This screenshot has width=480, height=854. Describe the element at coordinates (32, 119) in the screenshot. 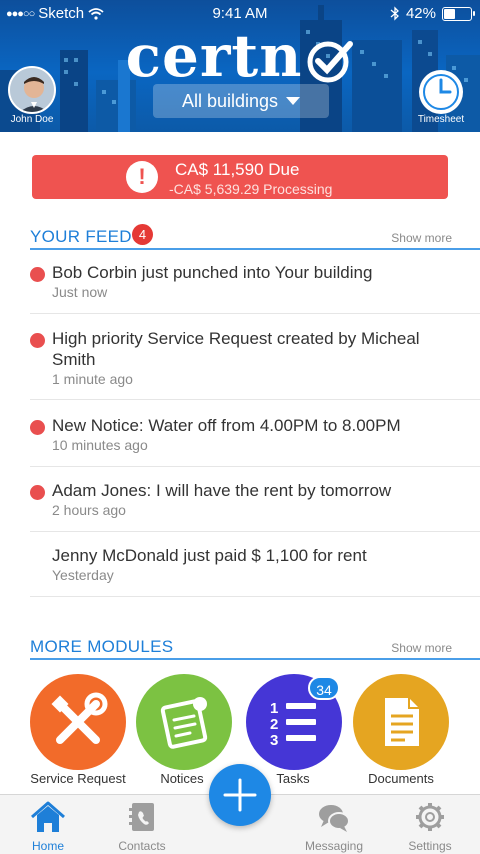

I see `user-name: John Doe` at that location.